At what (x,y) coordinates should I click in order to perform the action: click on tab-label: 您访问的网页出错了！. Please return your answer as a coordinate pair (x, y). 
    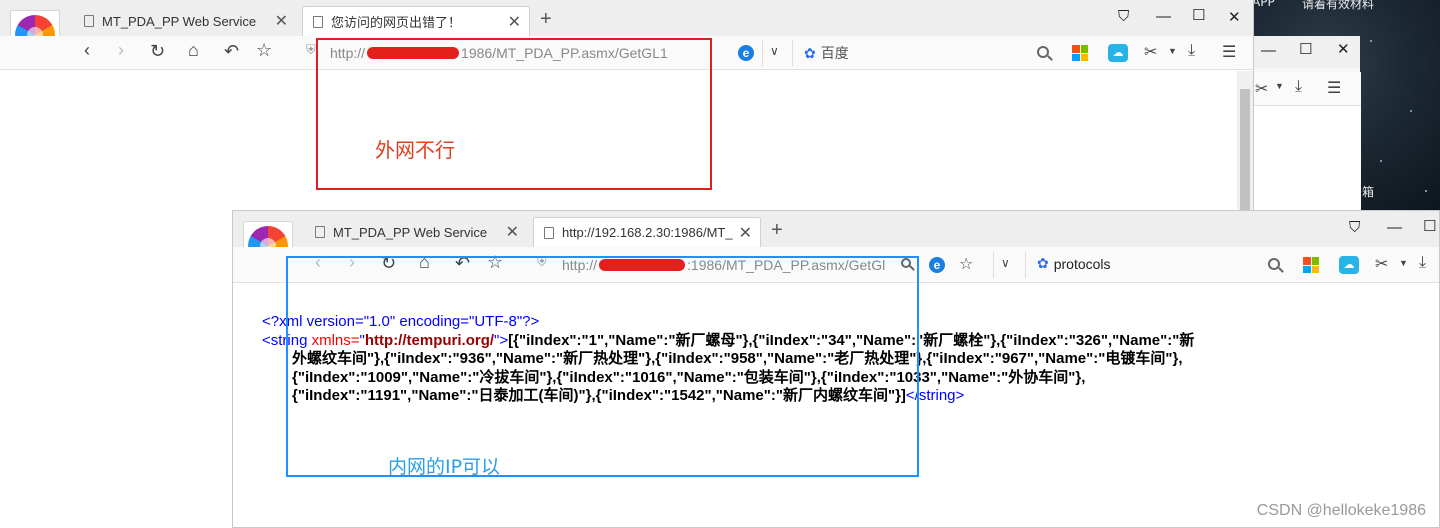
    Looking at the image, I should click on (396, 22).